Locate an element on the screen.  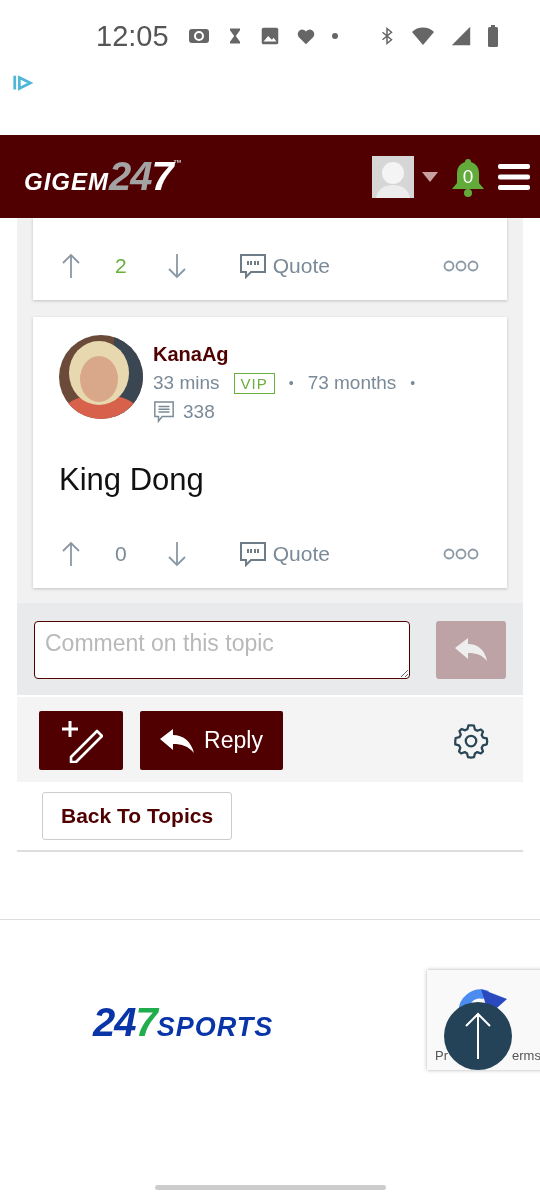
footer-logo: 247SPORTS is located at coordinates (183, 1022).